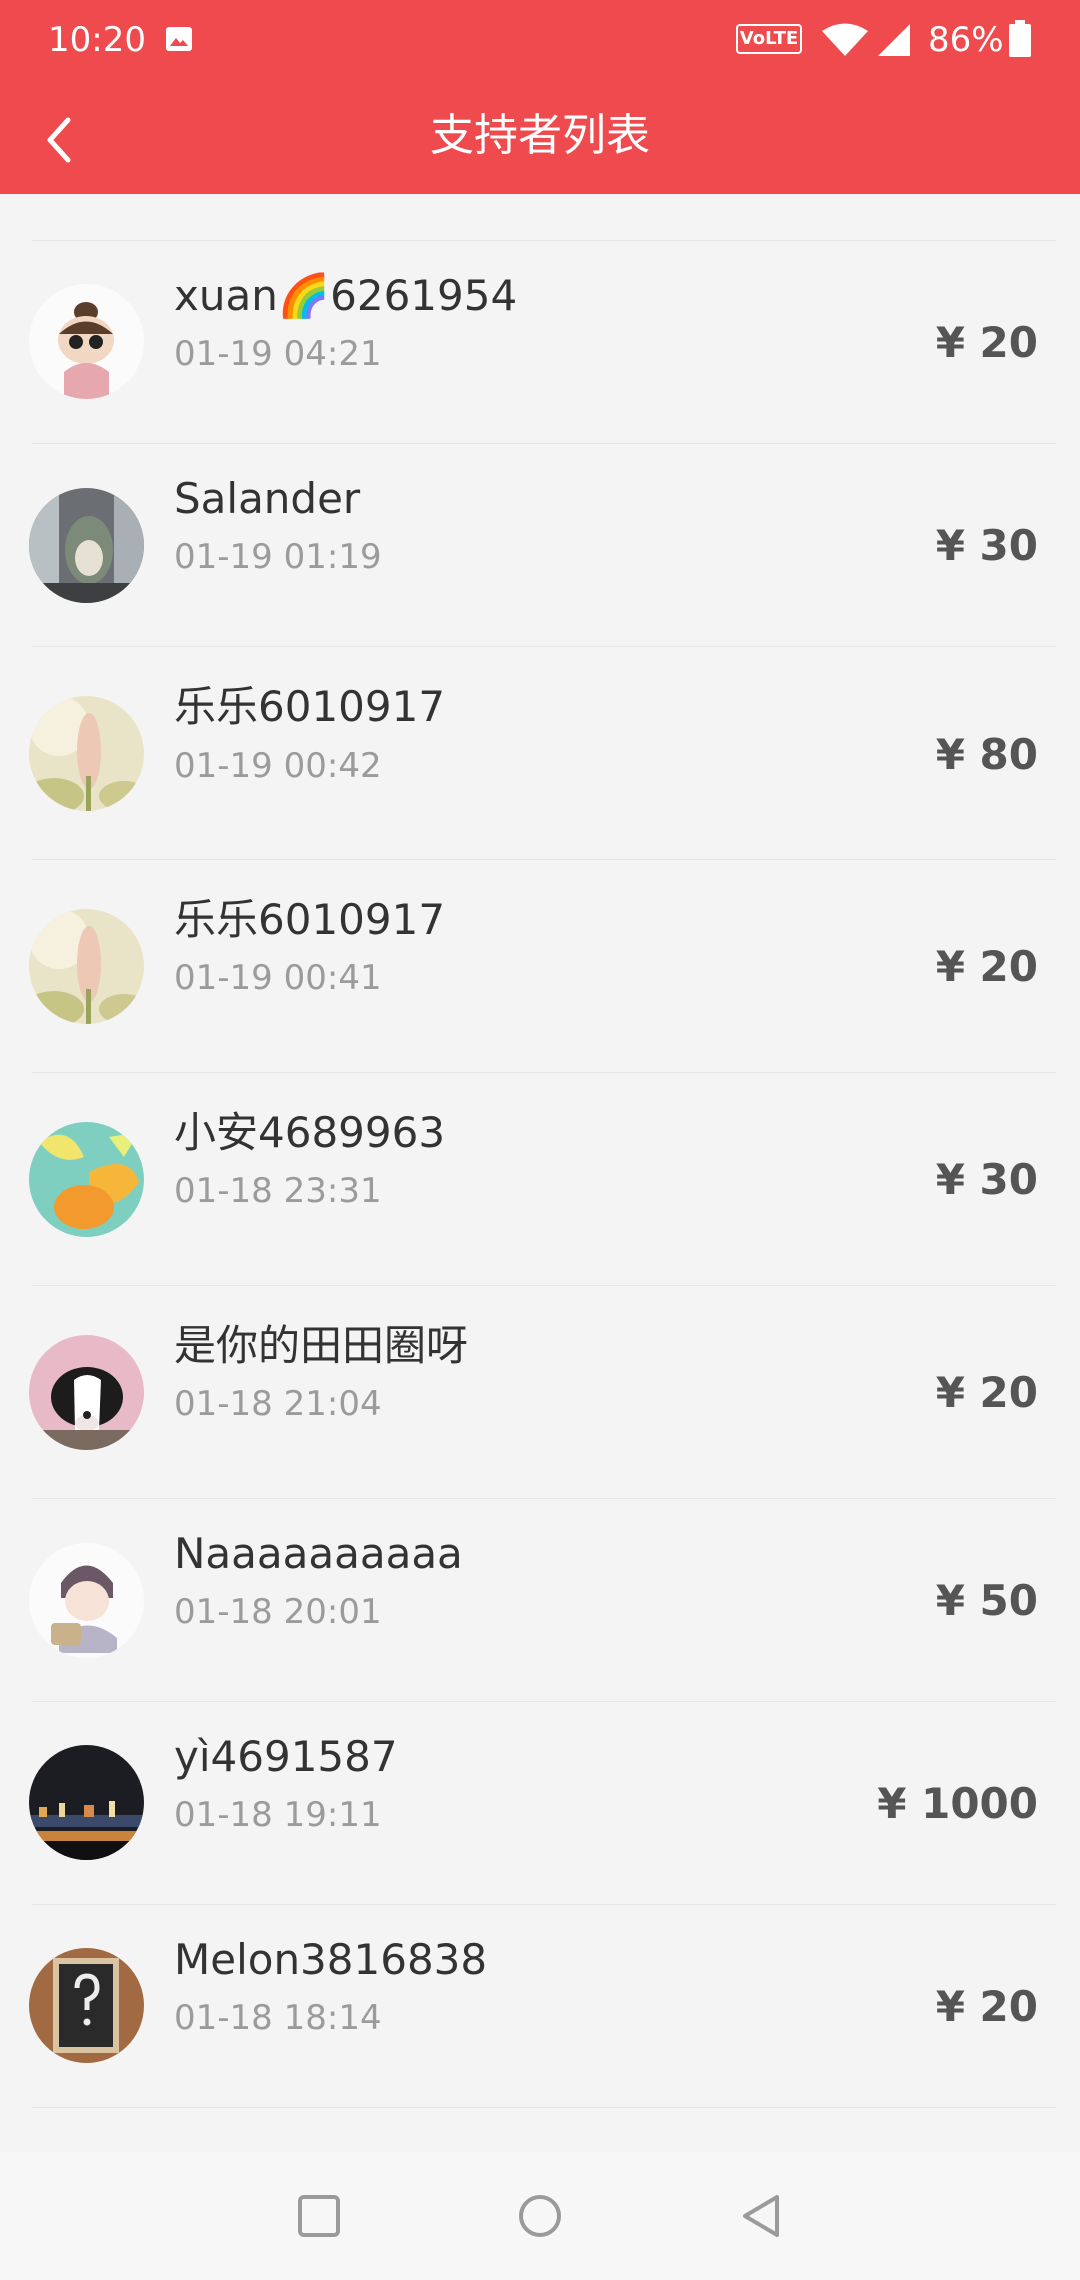 Image resolution: width=1080 pixels, height=2280 pixels. Describe the element at coordinates (278, 2018) in the screenshot. I see `support-time: 01-18 18:14` at that location.